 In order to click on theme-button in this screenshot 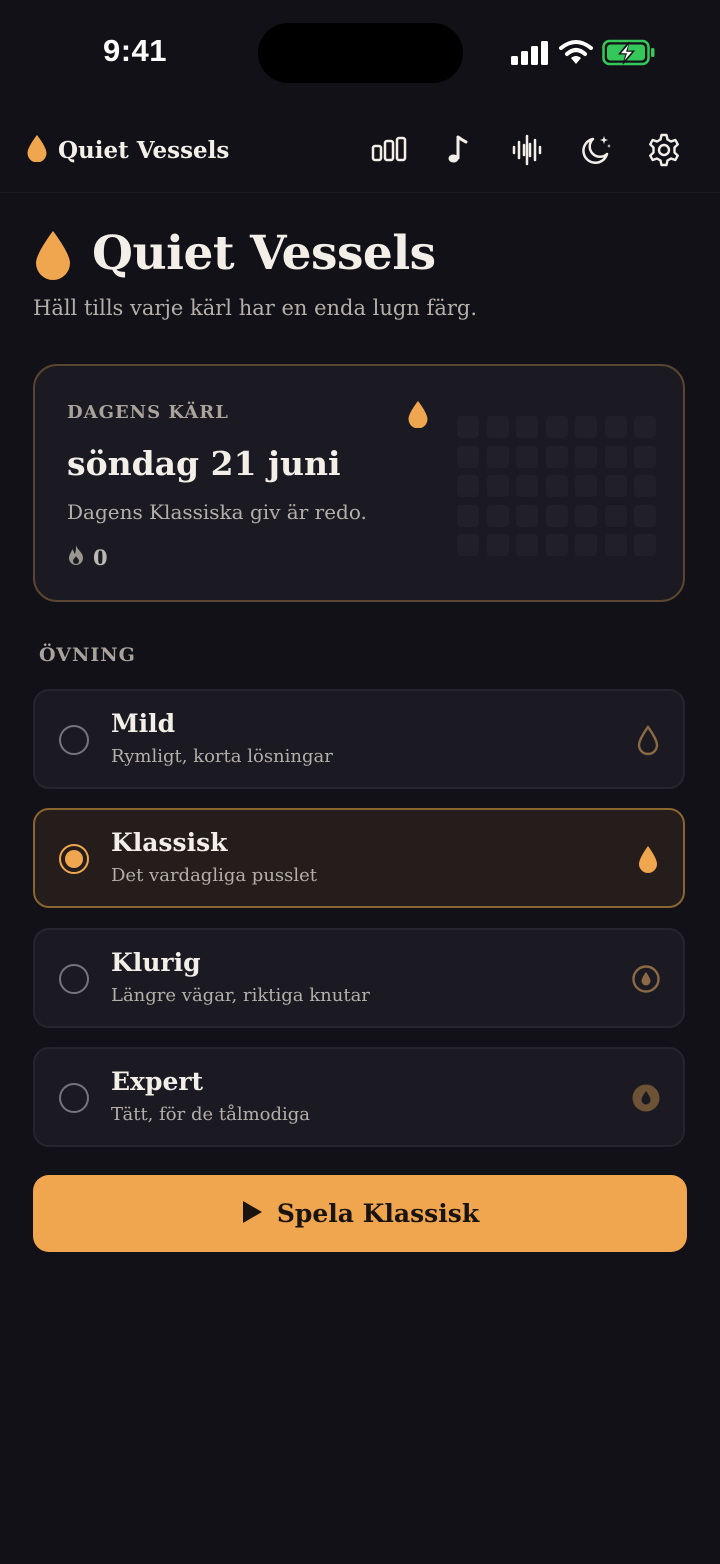, I will do `click(596, 150)`.